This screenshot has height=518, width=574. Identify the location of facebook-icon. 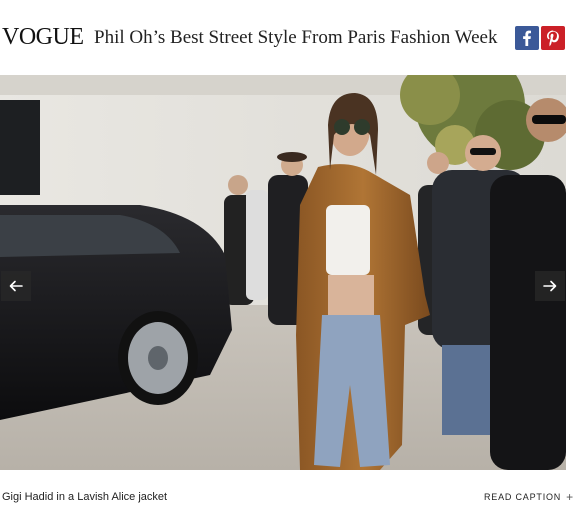
(527, 38).